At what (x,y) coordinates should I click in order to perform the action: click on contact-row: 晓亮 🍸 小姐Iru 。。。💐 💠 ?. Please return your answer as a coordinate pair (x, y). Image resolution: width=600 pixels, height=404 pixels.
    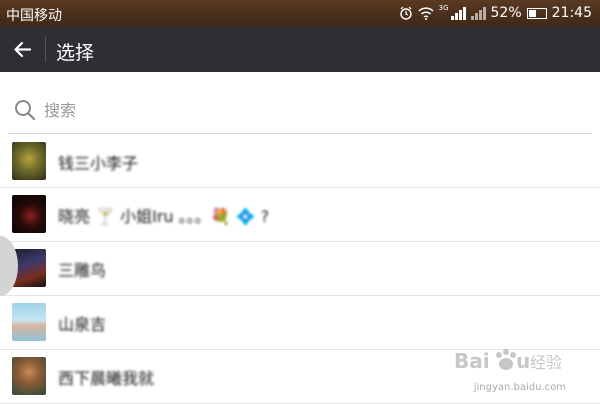
    Looking at the image, I should click on (300, 215).